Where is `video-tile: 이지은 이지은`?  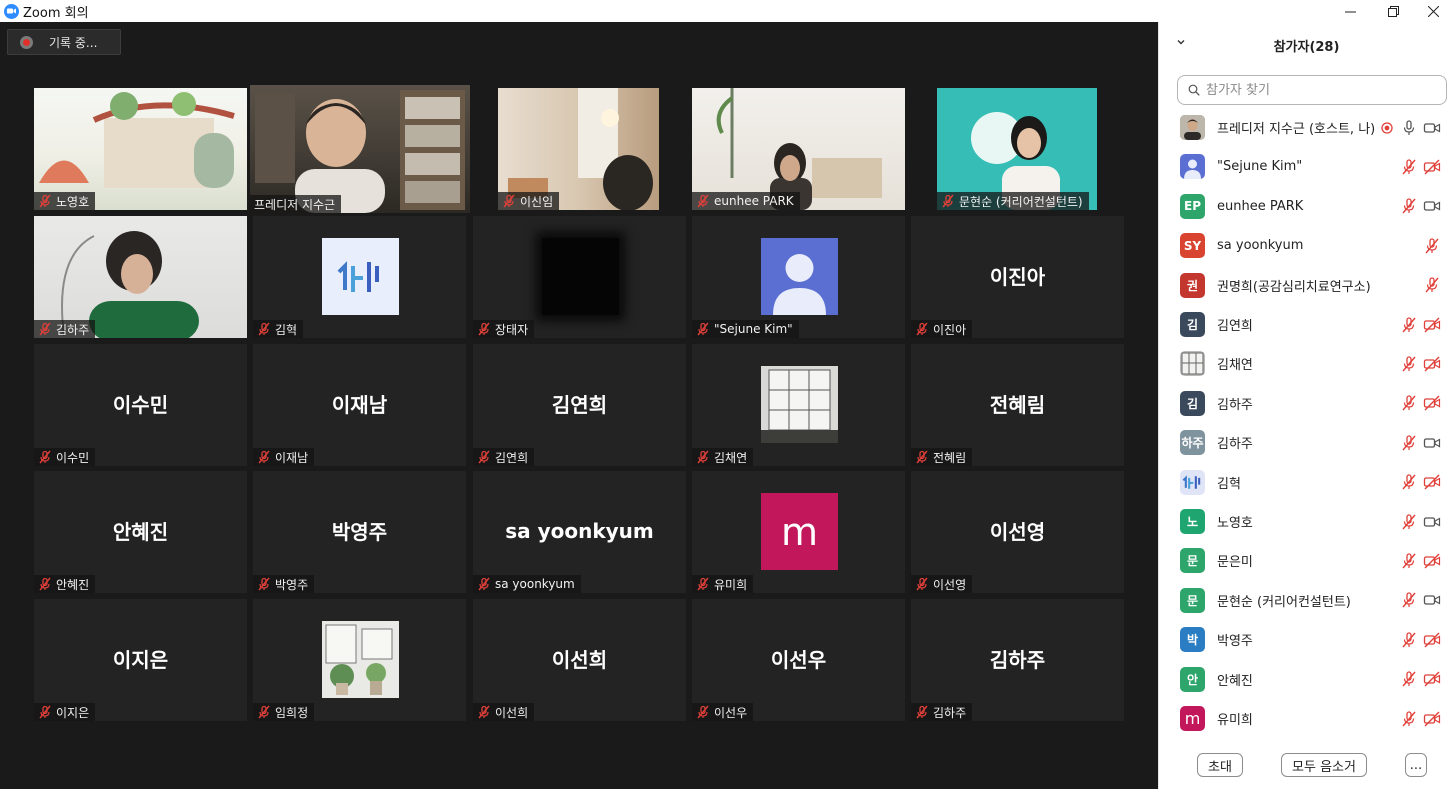 video-tile: 이지은 이지은 is located at coordinates (140, 660).